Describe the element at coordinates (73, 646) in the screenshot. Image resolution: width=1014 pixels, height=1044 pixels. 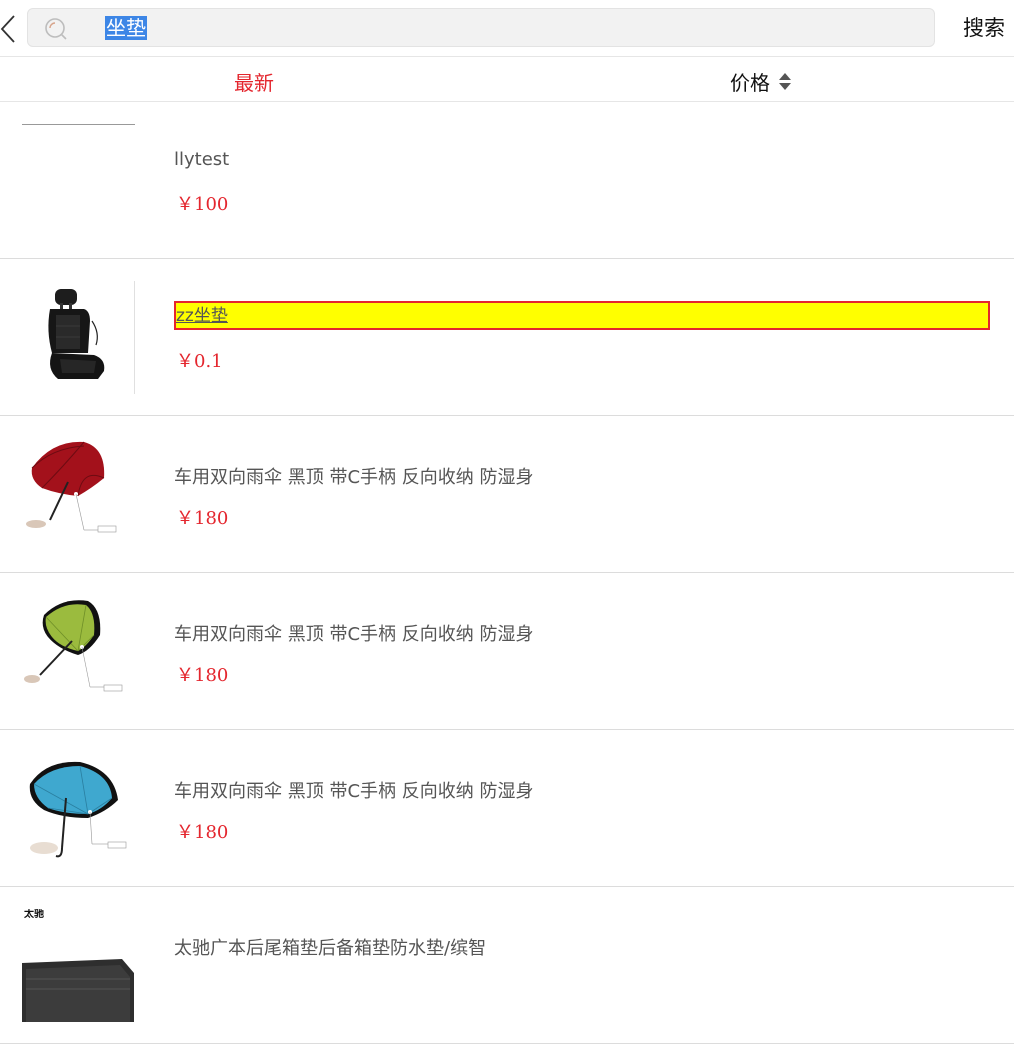
I see `green-umbrella-image` at that location.